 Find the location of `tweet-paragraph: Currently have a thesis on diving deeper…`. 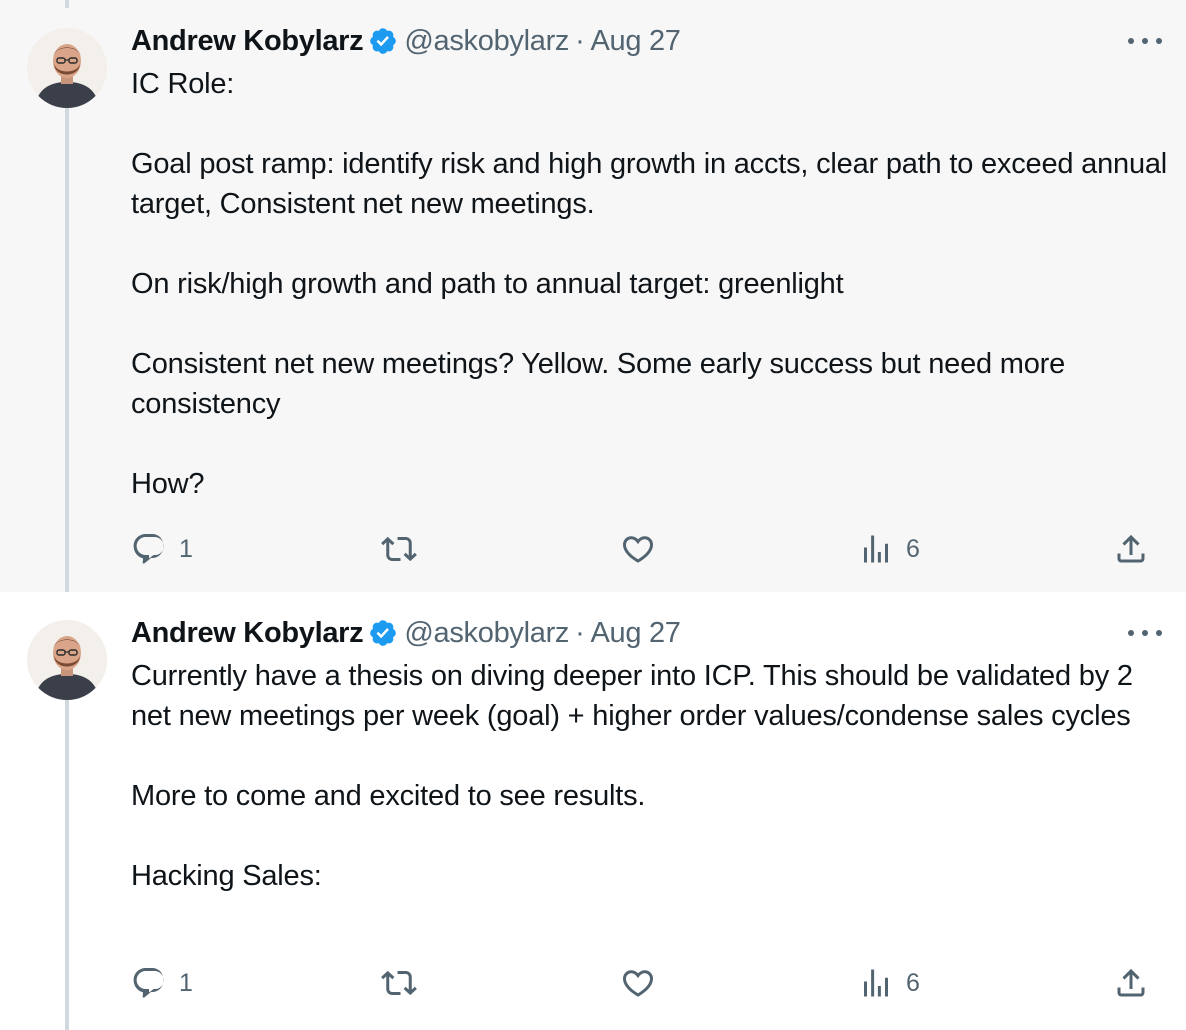

tweet-paragraph: Currently have a thesis on diving deeper… is located at coordinates (632, 696).